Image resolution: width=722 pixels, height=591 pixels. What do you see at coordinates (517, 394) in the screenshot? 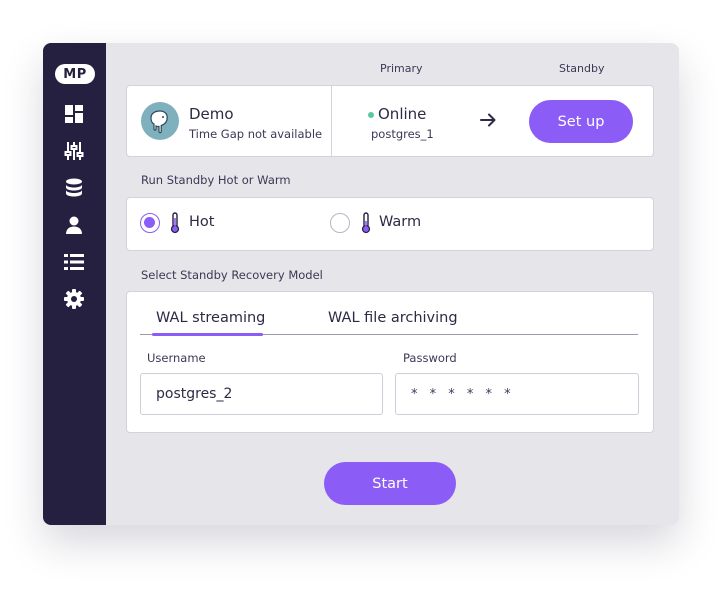
I see `password-field: * * * * * *` at bounding box center [517, 394].